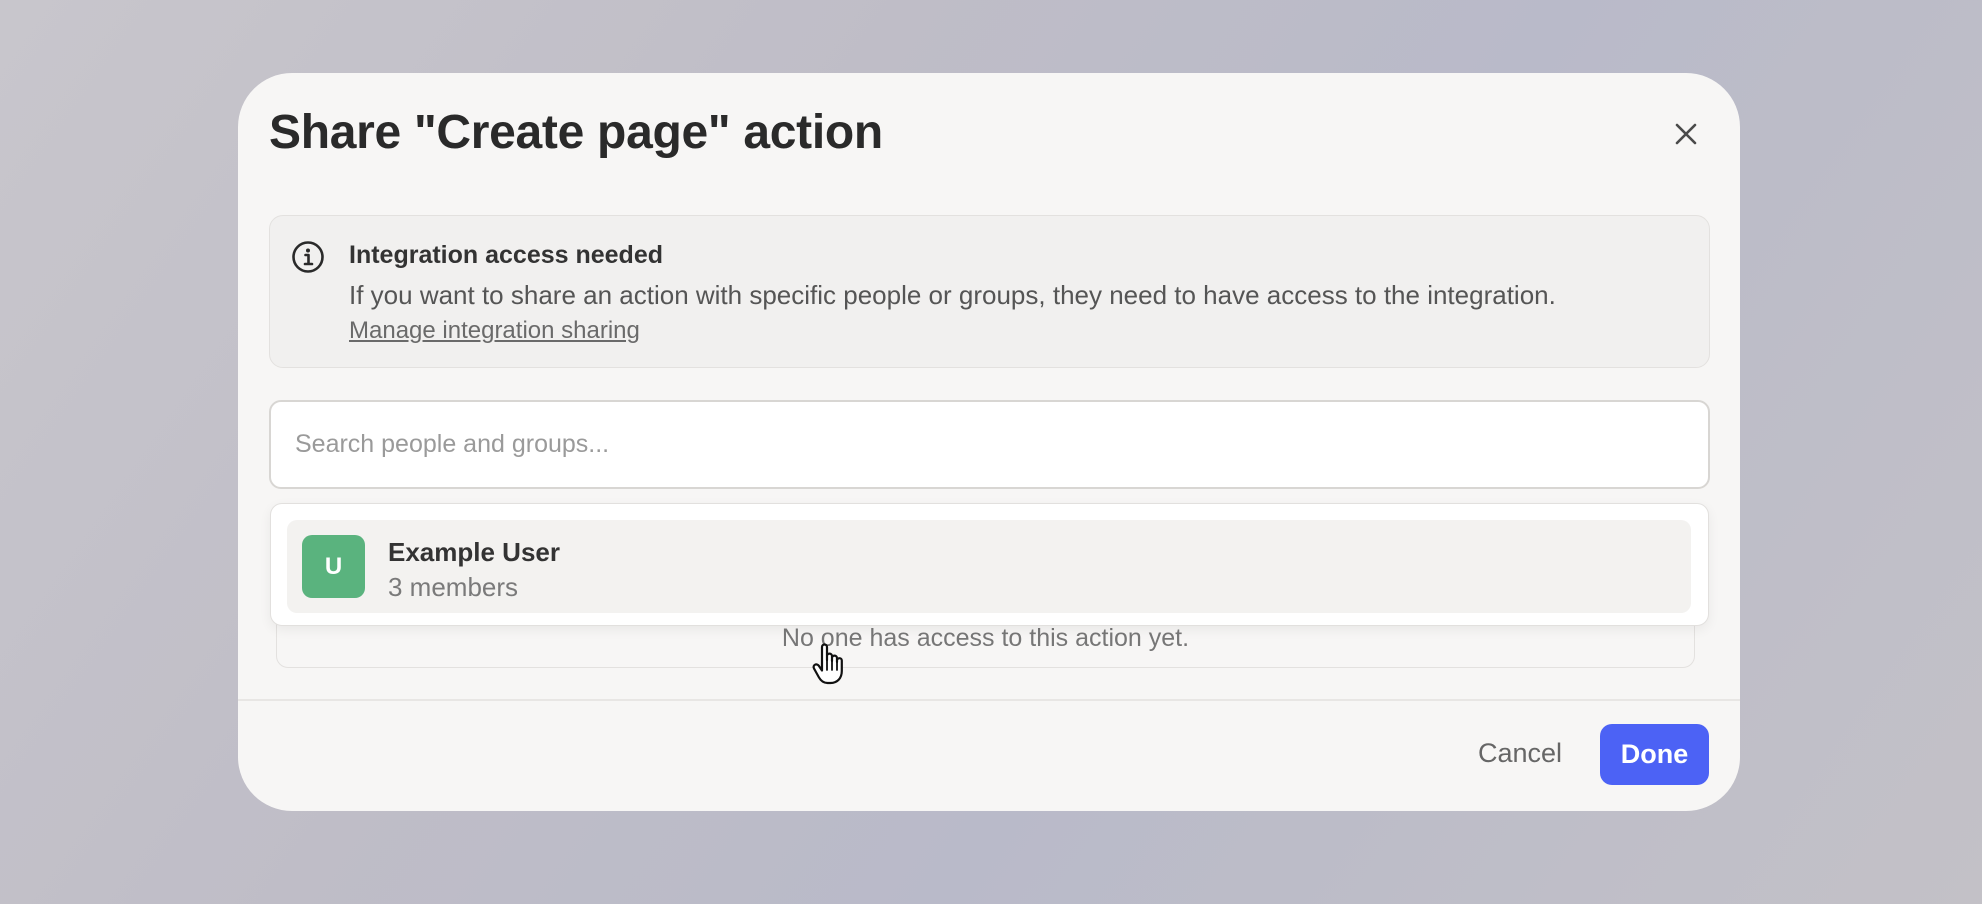  I want to click on search-results-dropdown: U Example User 3 members, so click(989, 564).